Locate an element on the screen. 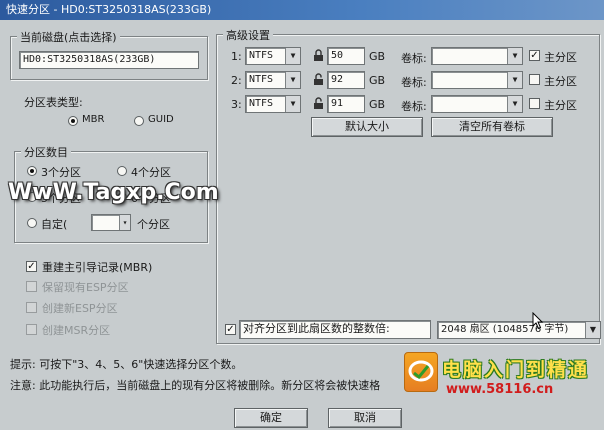 This screenshot has width=604, height=430. partition-row-2-unit: GB is located at coordinates (377, 80).